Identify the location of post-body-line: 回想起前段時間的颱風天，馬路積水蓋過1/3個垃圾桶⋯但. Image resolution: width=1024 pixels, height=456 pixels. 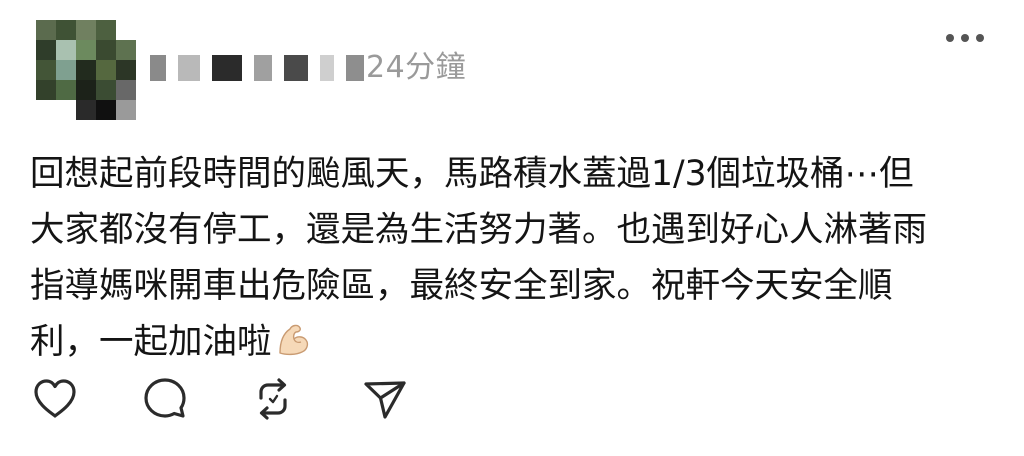
(472, 174).